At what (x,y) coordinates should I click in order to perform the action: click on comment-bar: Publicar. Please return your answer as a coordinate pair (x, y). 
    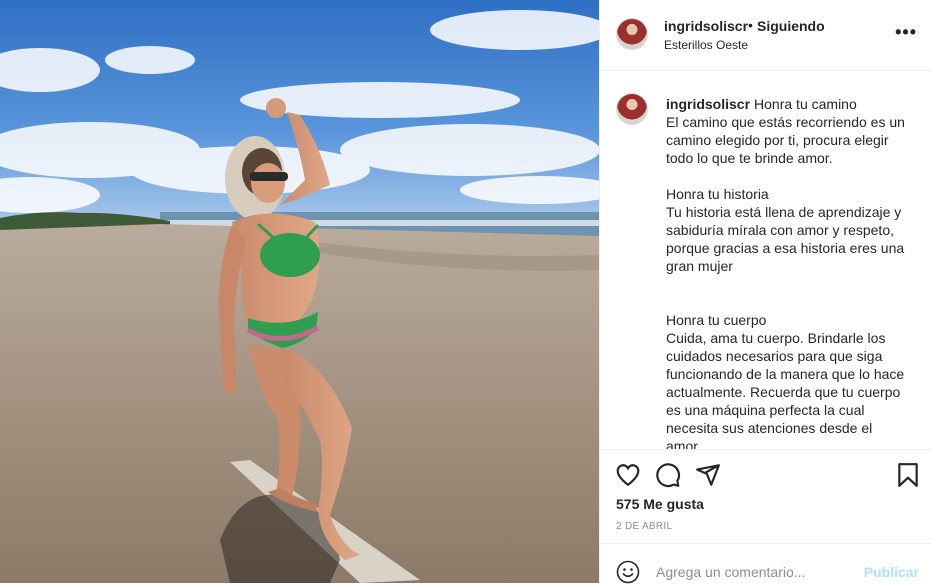
    Looking at the image, I should click on (765, 563).